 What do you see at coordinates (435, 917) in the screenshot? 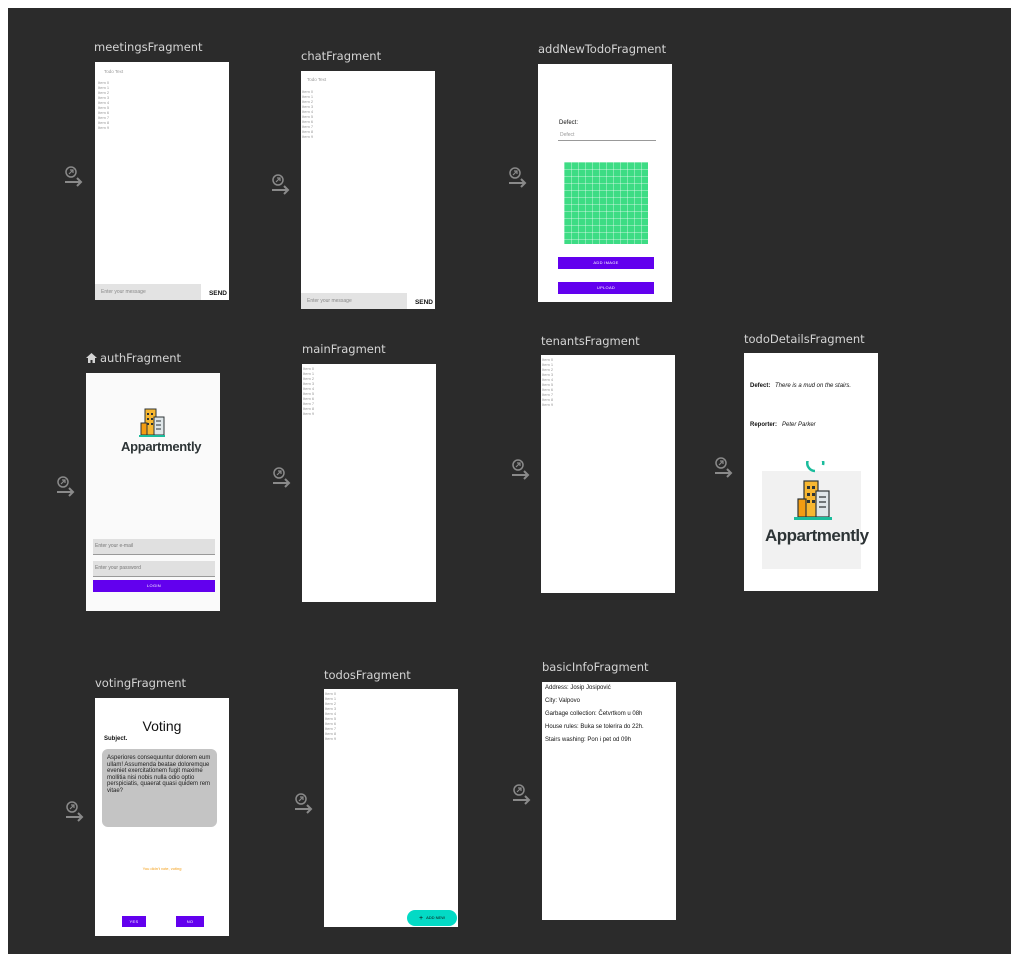
I see `add-new-label: ADD NEW` at bounding box center [435, 917].